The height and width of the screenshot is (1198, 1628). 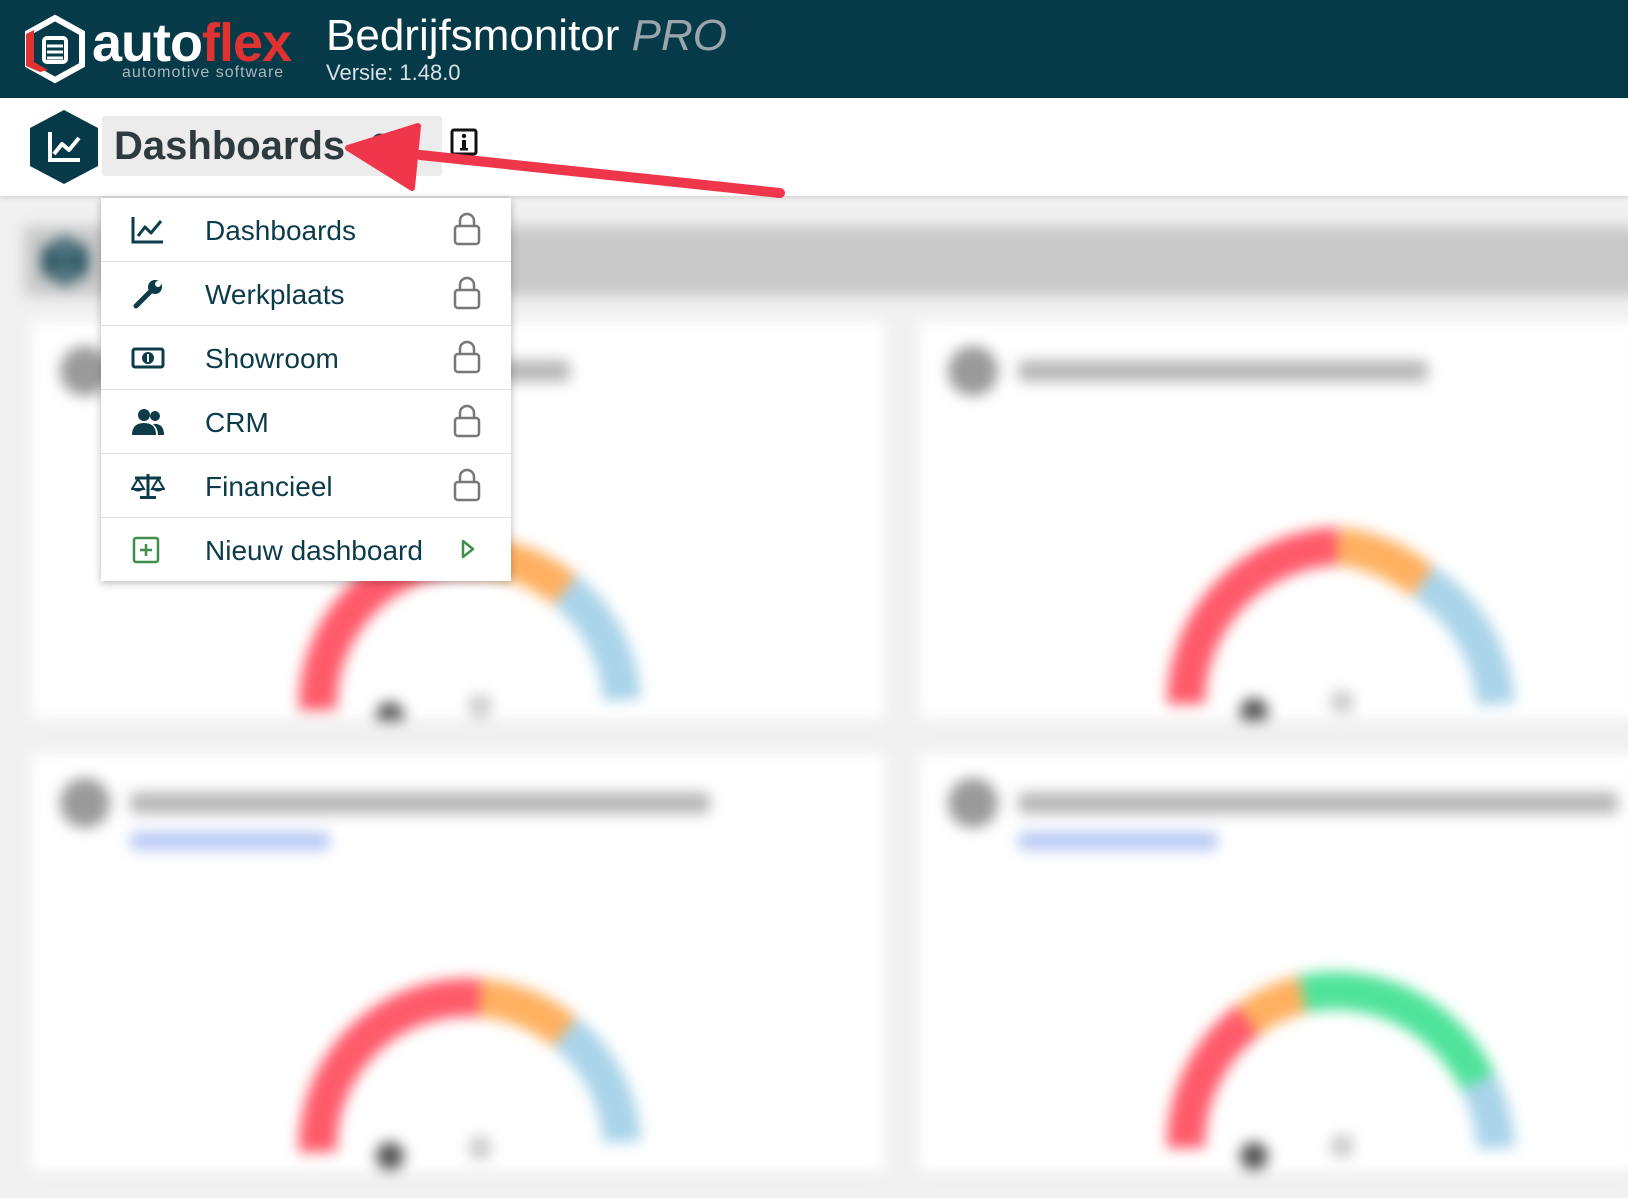 I want to click on building-icon, so click(x=65, y=261).